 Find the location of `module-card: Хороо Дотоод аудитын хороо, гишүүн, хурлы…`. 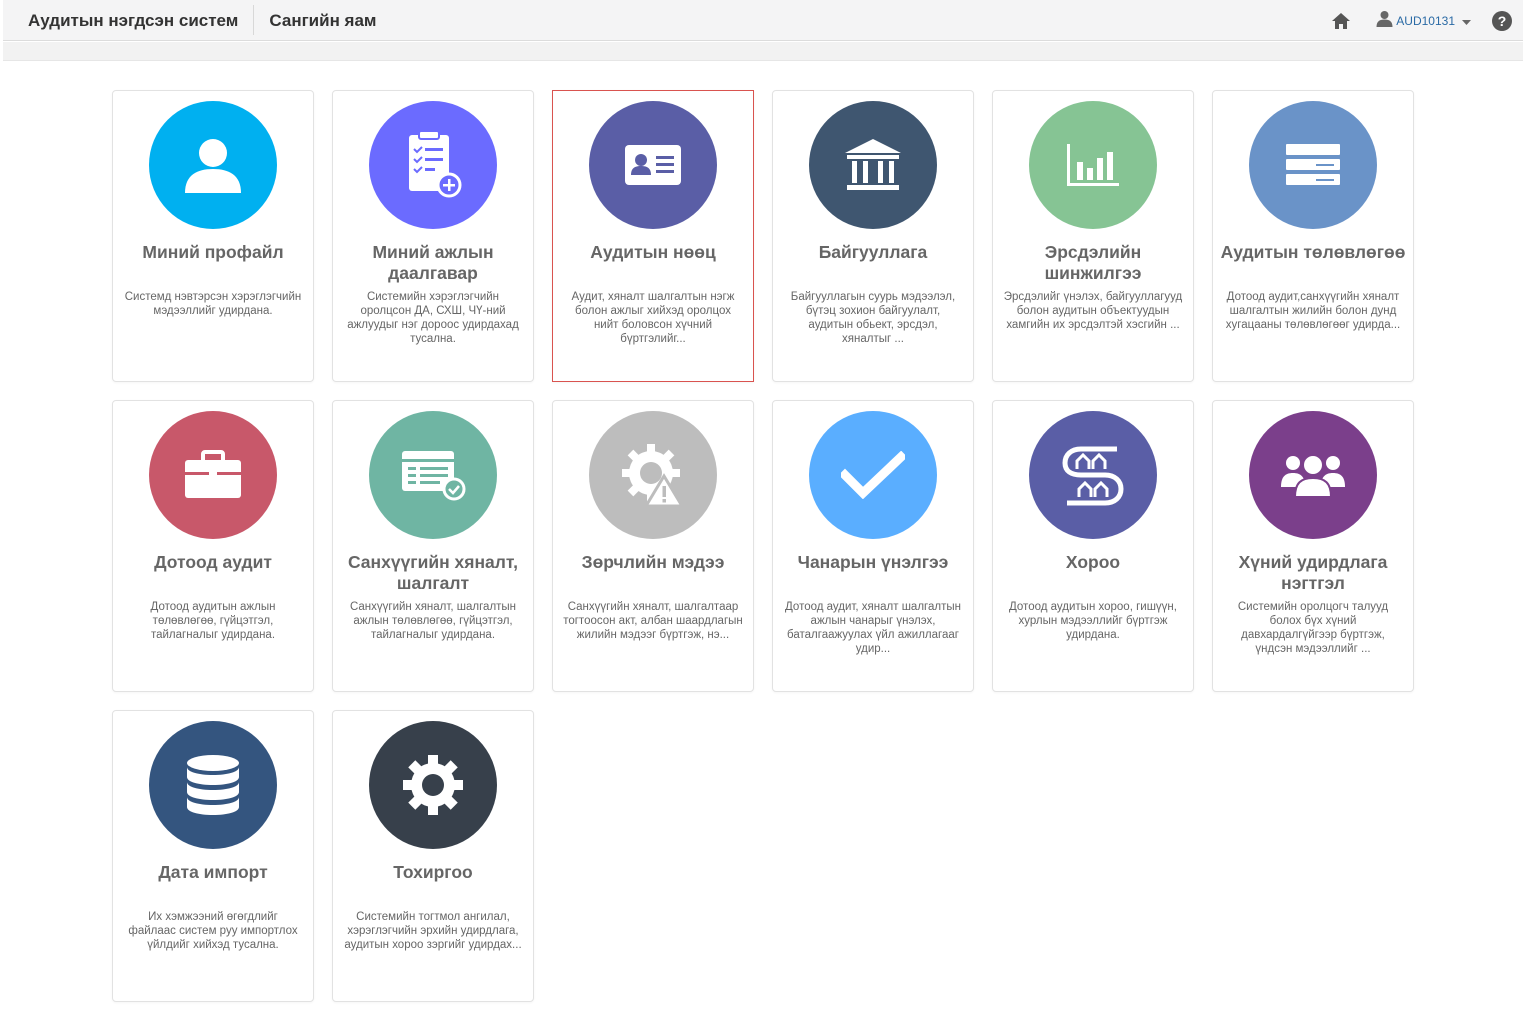

module-card: Хороо Дотоод аудитын хороо, гишүүн, хурлы… is located at coordinates (1093, 546).